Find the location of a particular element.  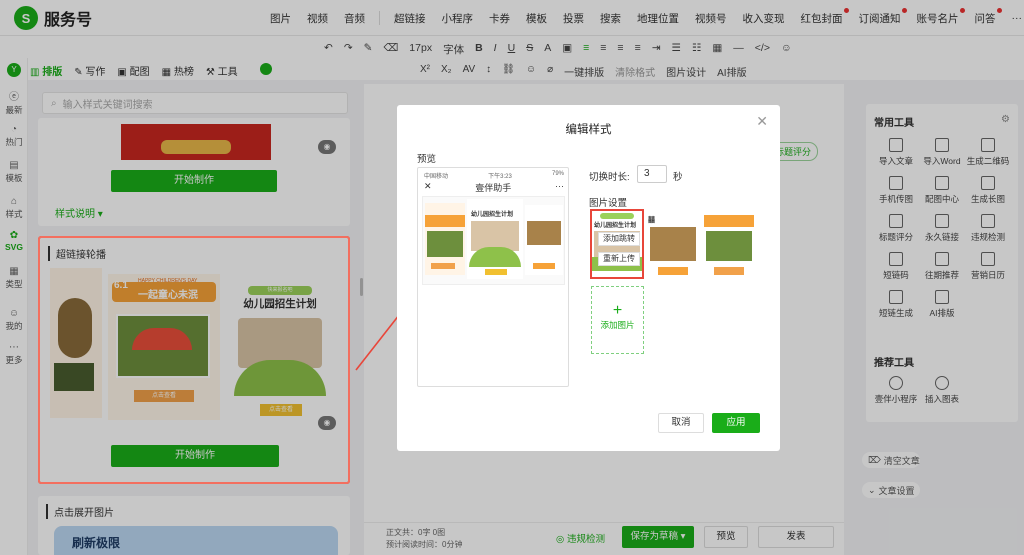

add-image-button: + 添加图片 is located at coordinates (617, 320).